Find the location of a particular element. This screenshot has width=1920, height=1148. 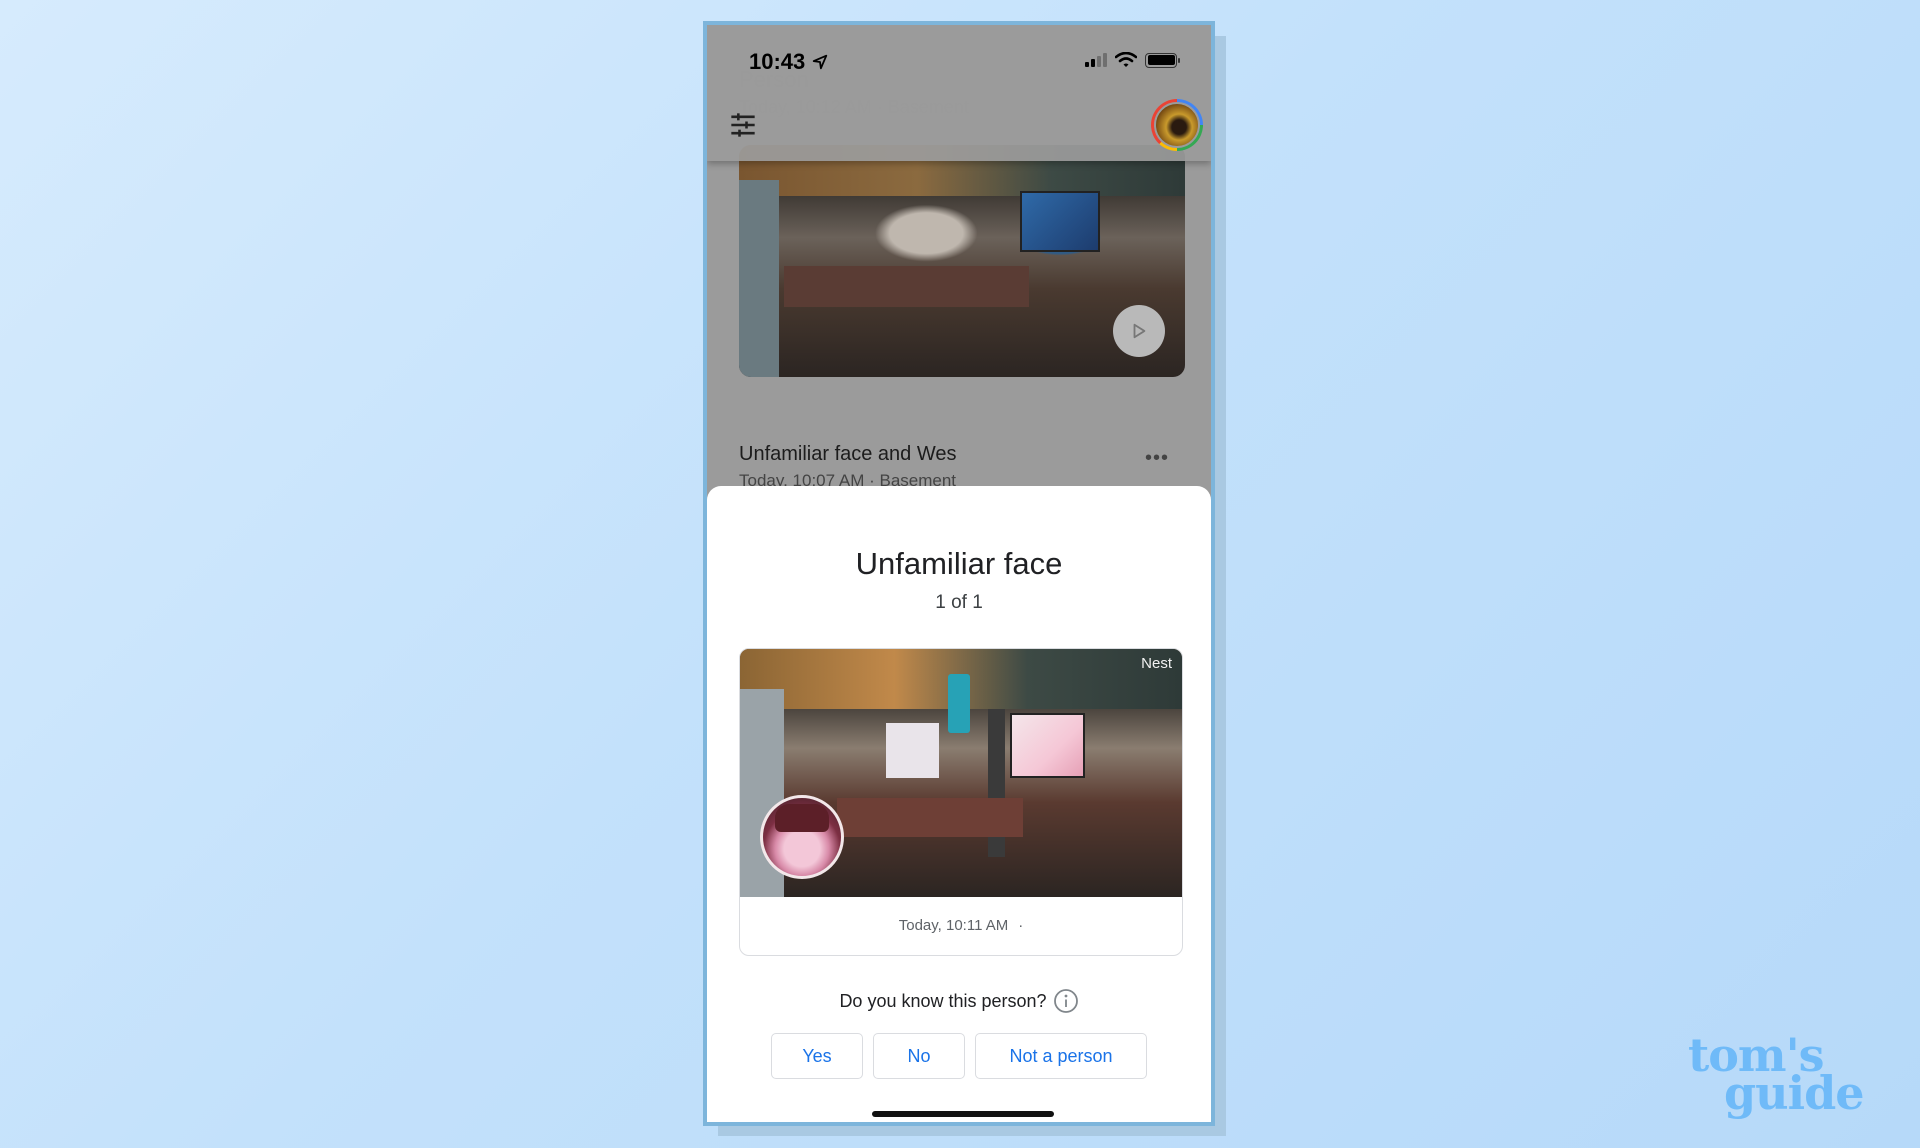

clip-video: Nest is located at coordinates (961, 773).